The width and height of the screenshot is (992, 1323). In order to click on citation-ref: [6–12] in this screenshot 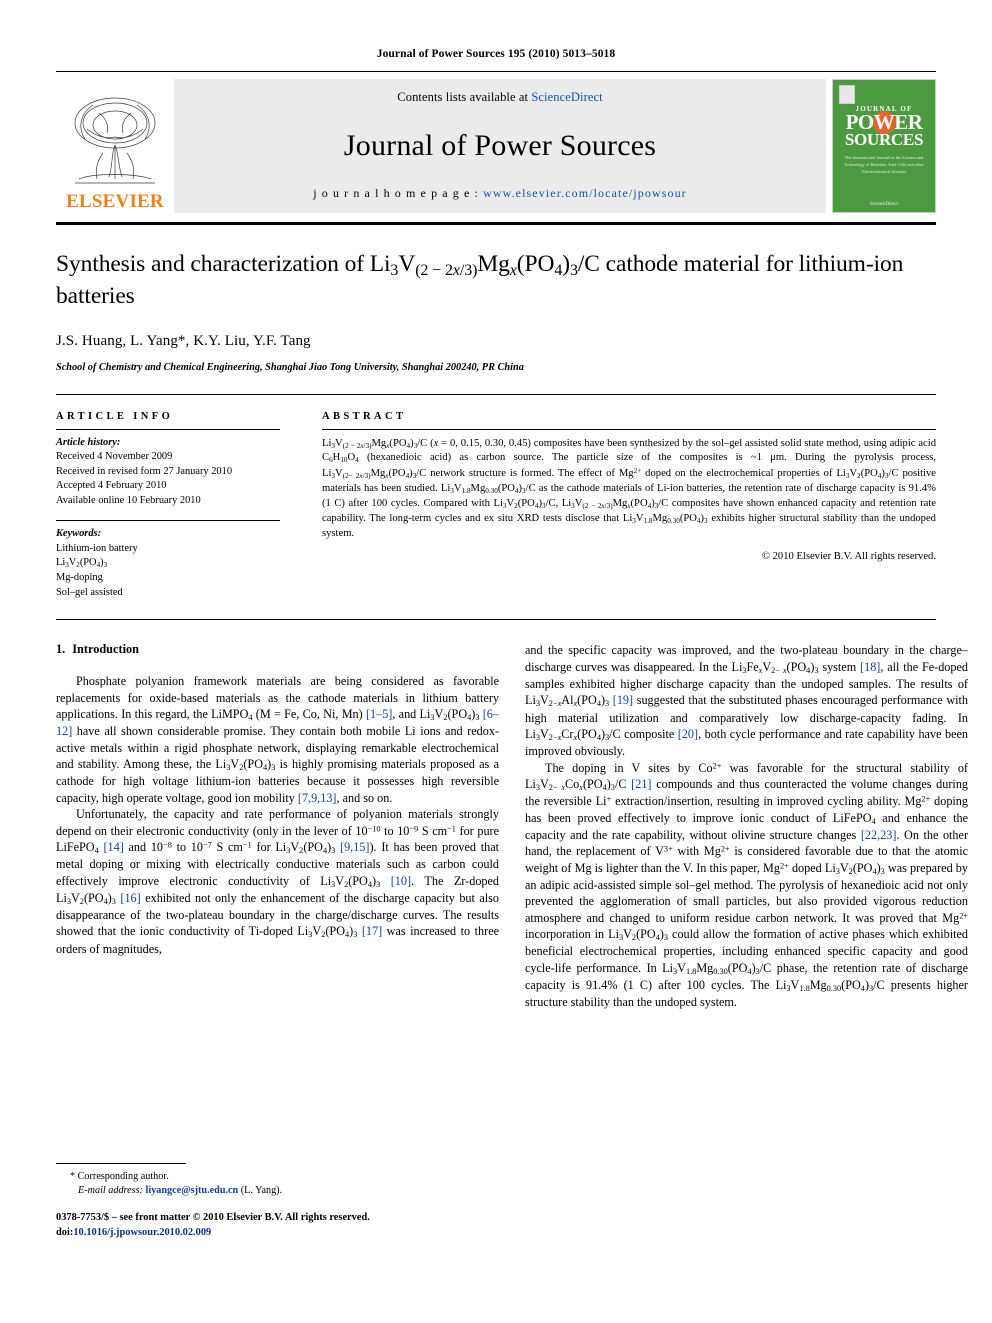, I will do `click(277, 722)`.